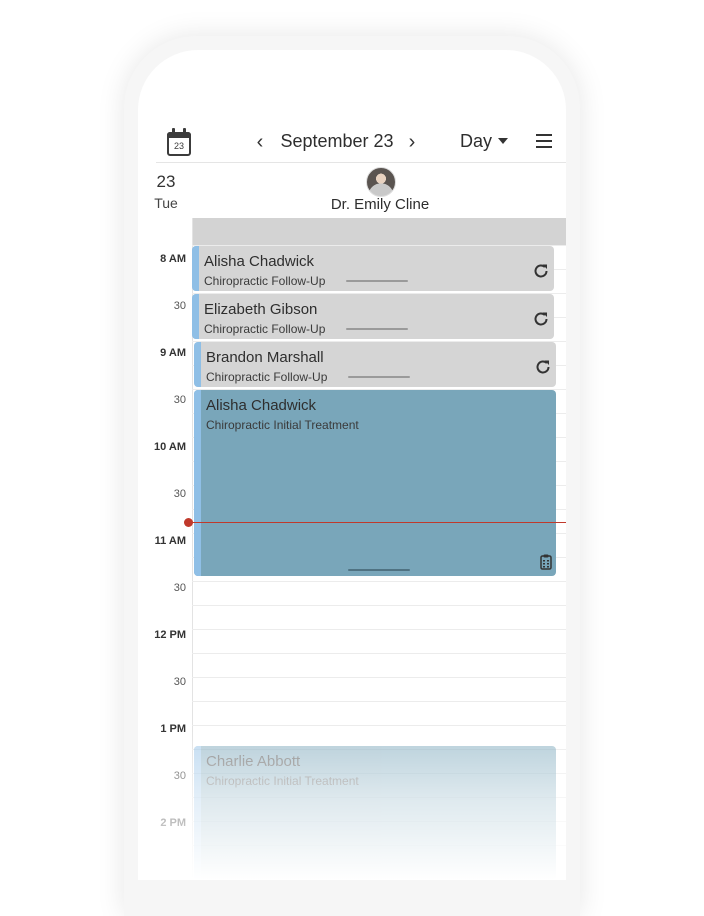 This screenshot has height=916, width=704. I want to click on calendar-icon-day: 23, so click(178, 146).